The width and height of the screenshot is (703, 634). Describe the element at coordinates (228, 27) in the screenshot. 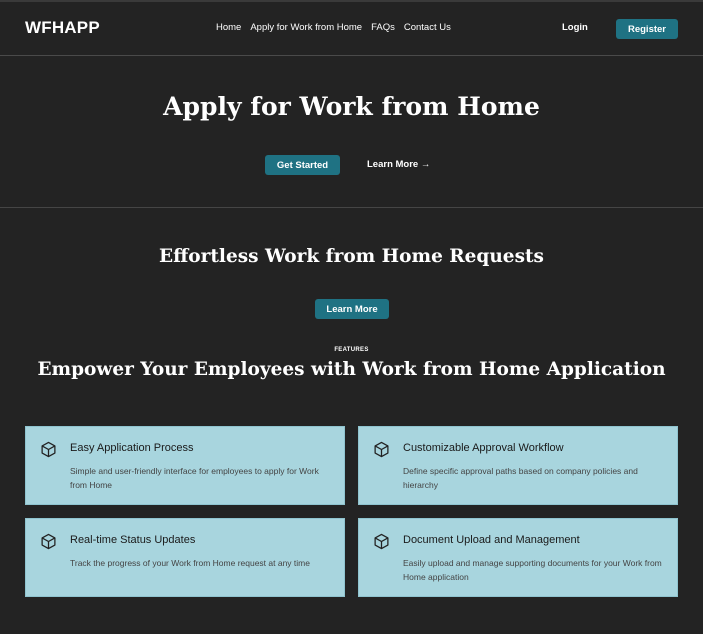

I see `nav-home-link: Home` at that location.